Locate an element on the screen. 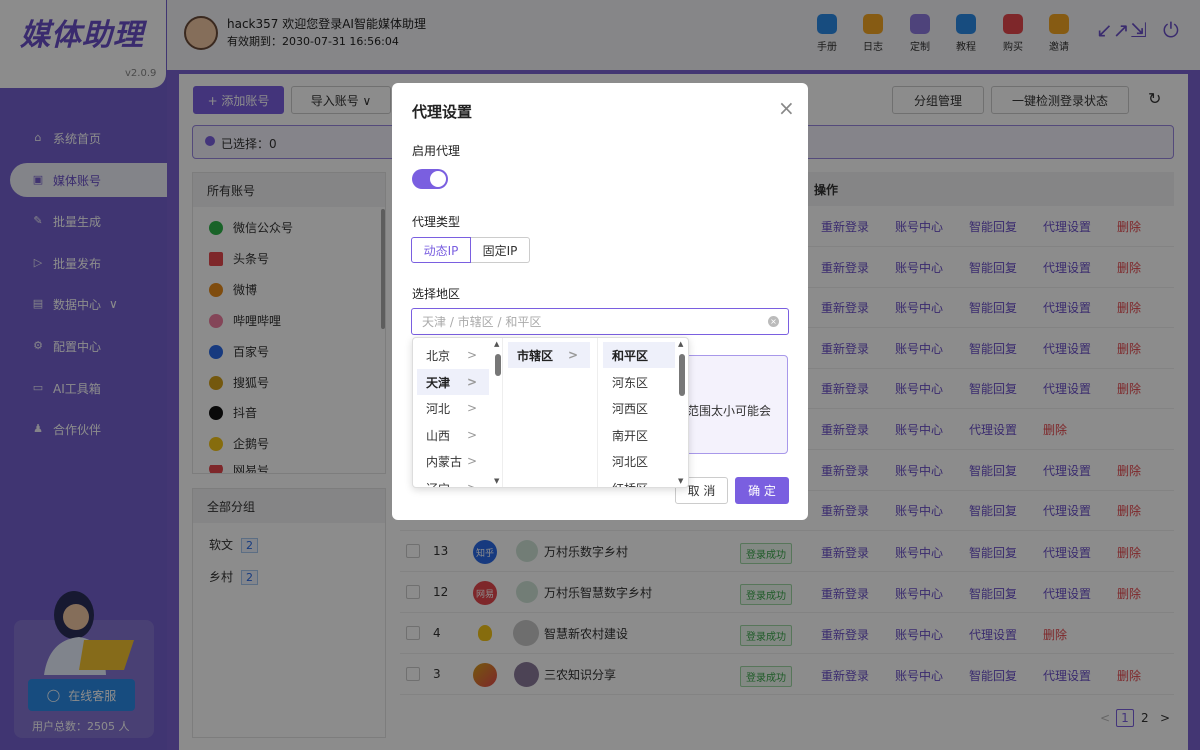 This screenshot has height=750, width=1200. district-column: 和平区 河东区 河西区 南开区 河北区 红桥区 ▲ ▼ is located at coordinates (643, 413).